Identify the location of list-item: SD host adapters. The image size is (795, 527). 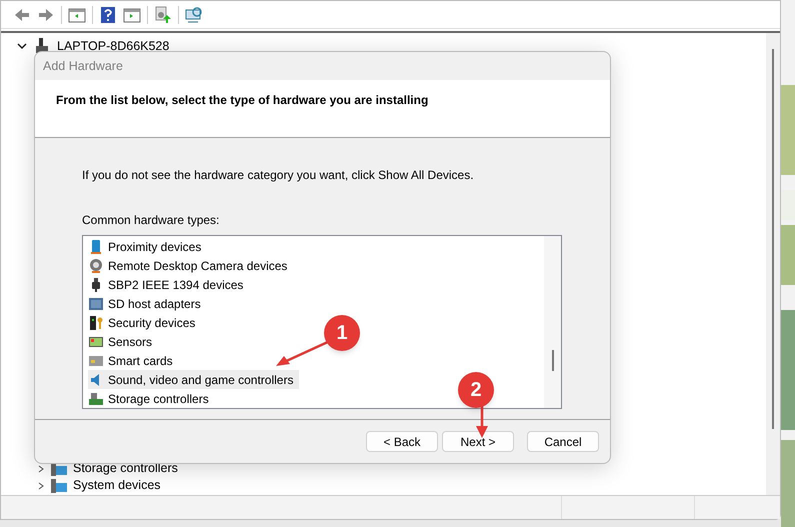
(147, 304).